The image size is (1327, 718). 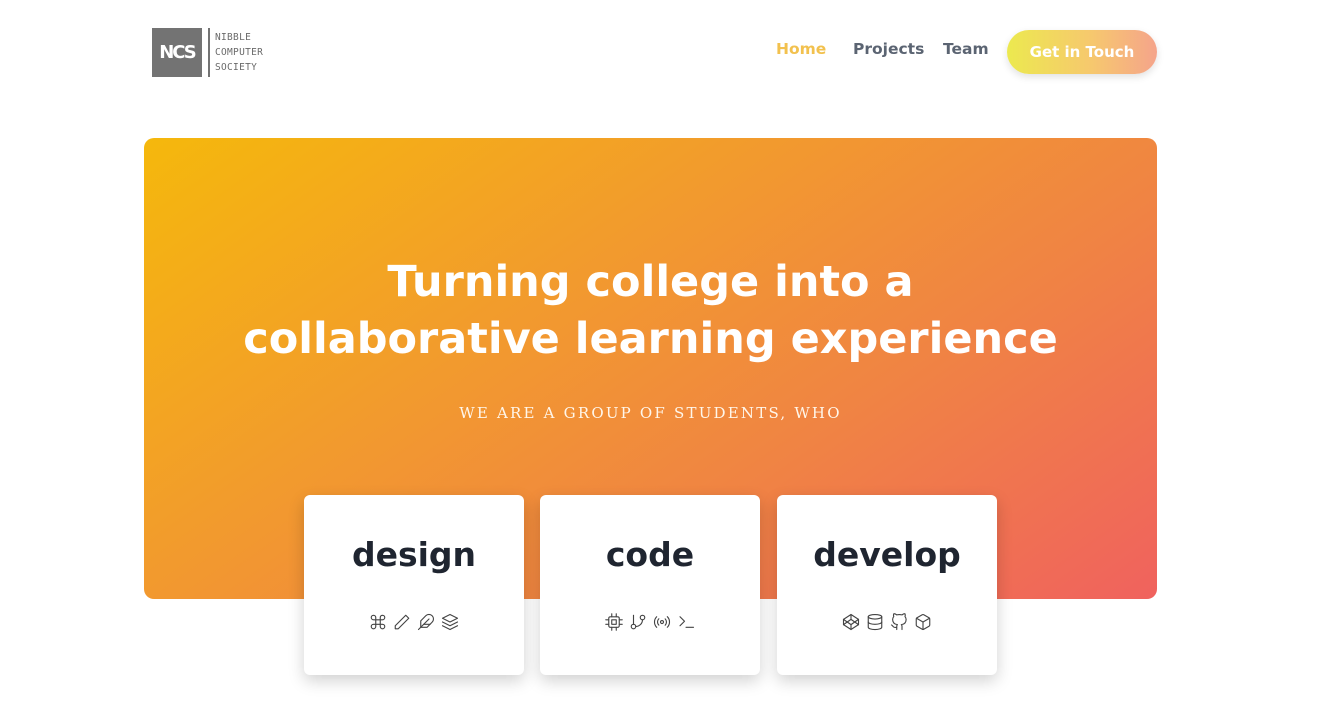 I want to click on nav-projects-link: Projects, so click(x=888, y=49).